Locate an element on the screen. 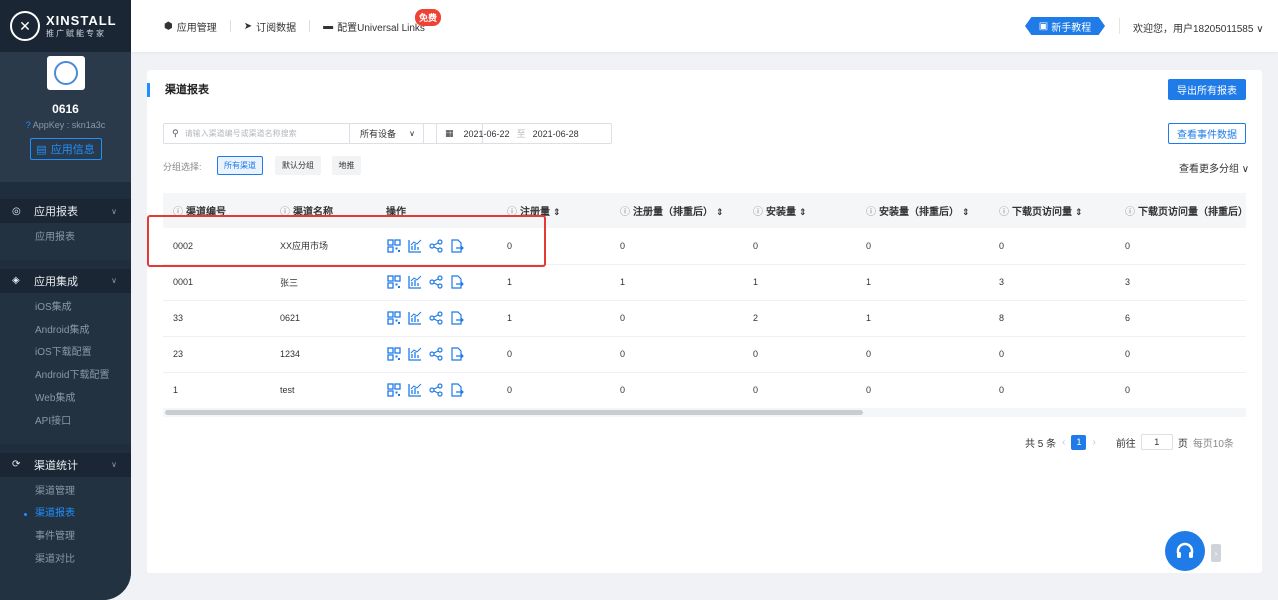 The height and width of the screenshot is (600, 1278). next-page-icon: › is located at coordinates (1093, 442).